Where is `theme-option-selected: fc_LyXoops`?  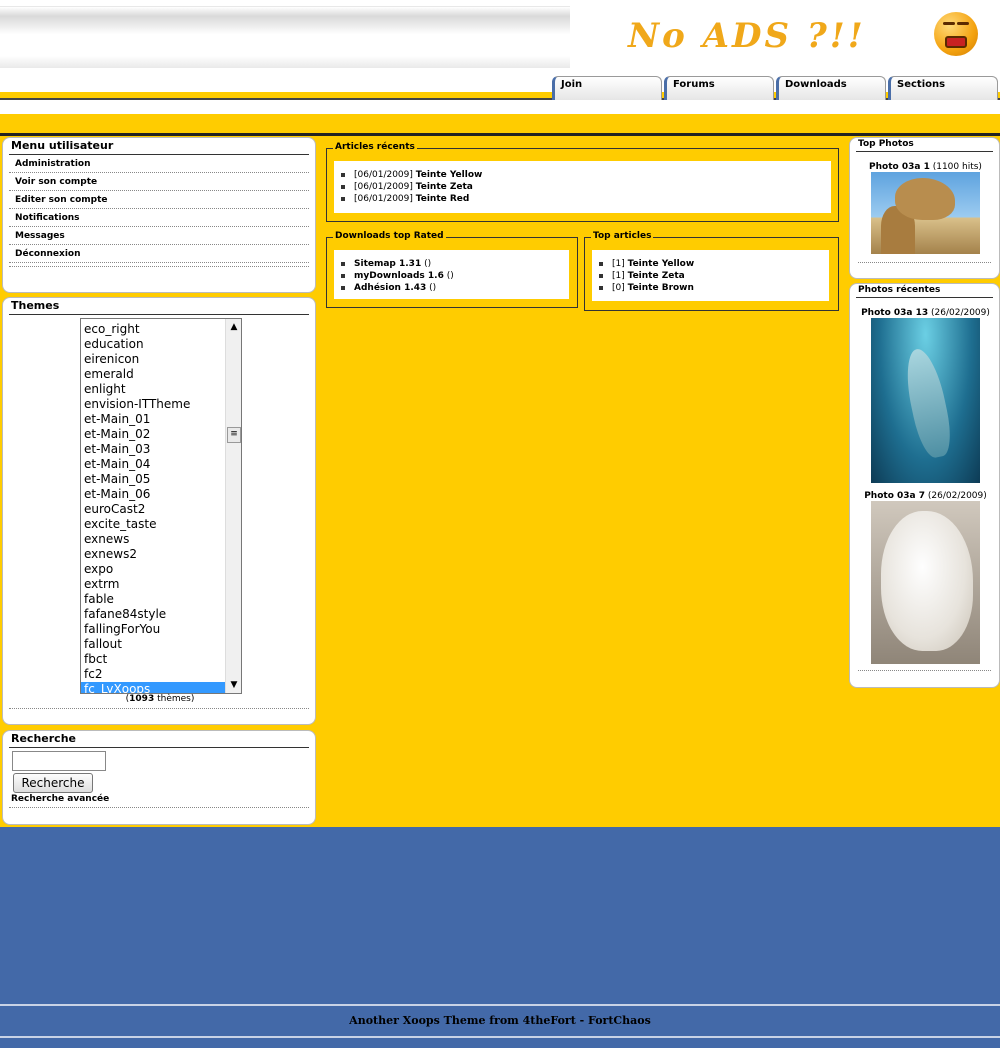 theme-option-selected: fc_LyXoops is located at coordinates (153, 687).